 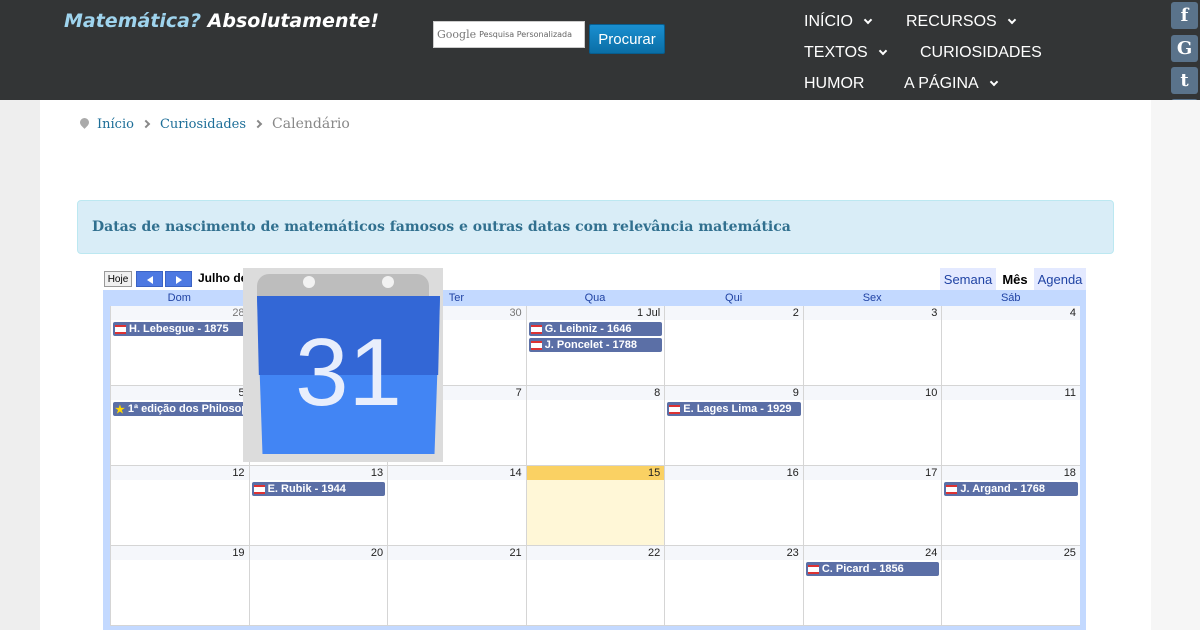 What do you see at coordinates (515, 553) in the screenshot?
I see `day-number: 21` at bounding box center [515, 553].